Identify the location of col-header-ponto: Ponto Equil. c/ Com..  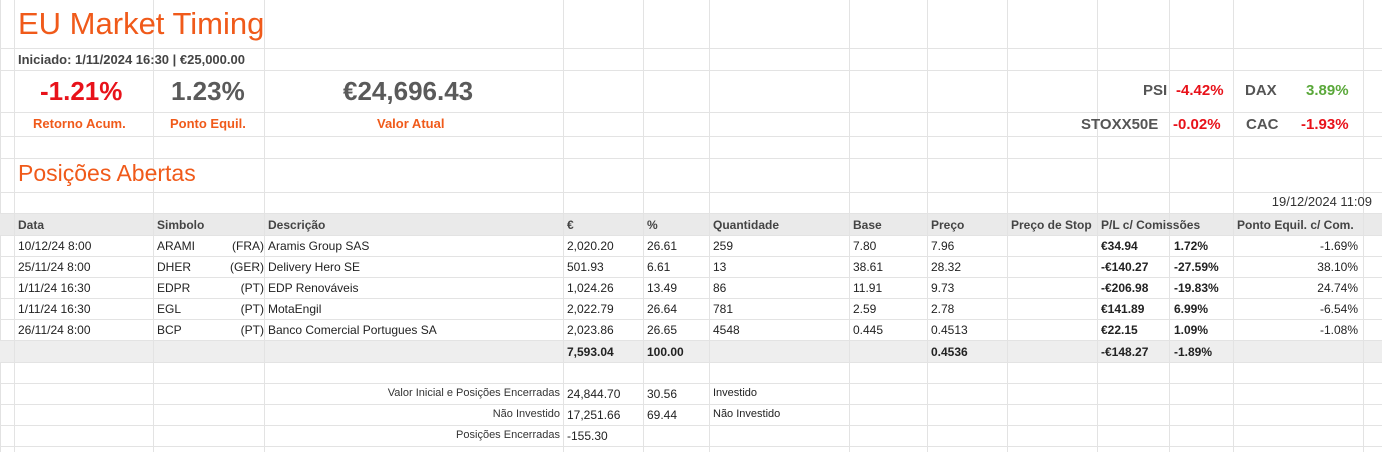
(1295, 225).